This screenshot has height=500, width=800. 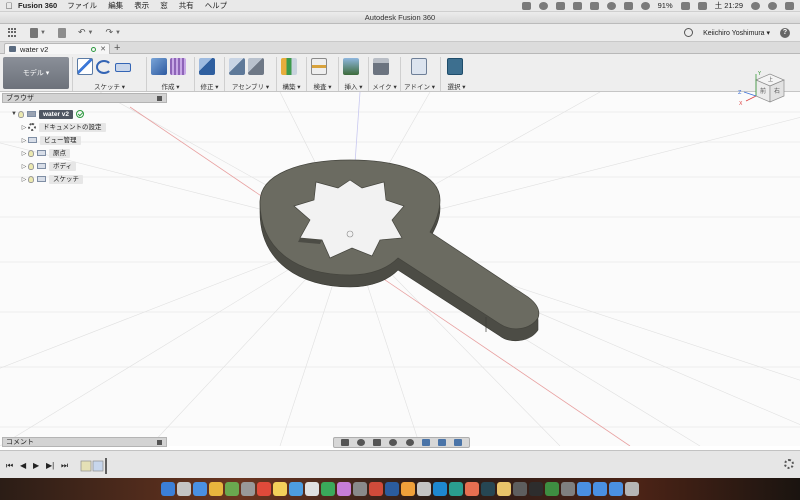 What do you see at coordinates (457, 442) in the screenshot?
I see `viewports-icon` at bounding box center [457, 442].